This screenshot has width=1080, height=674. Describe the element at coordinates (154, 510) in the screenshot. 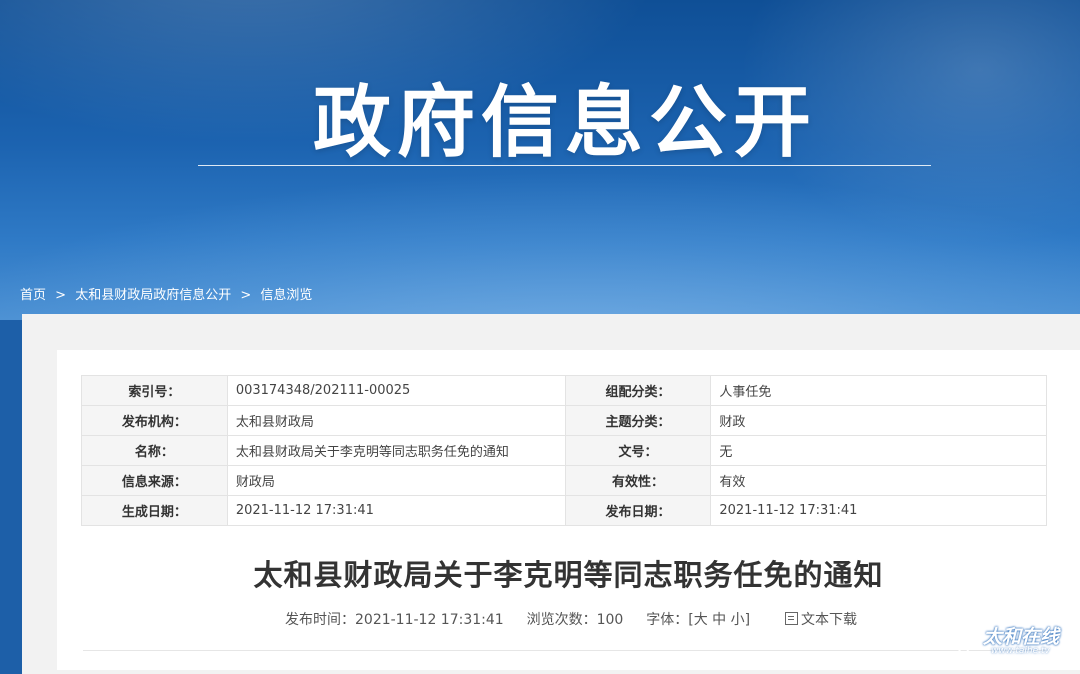

I see `meta-label-created: 生成日期：` at that location.